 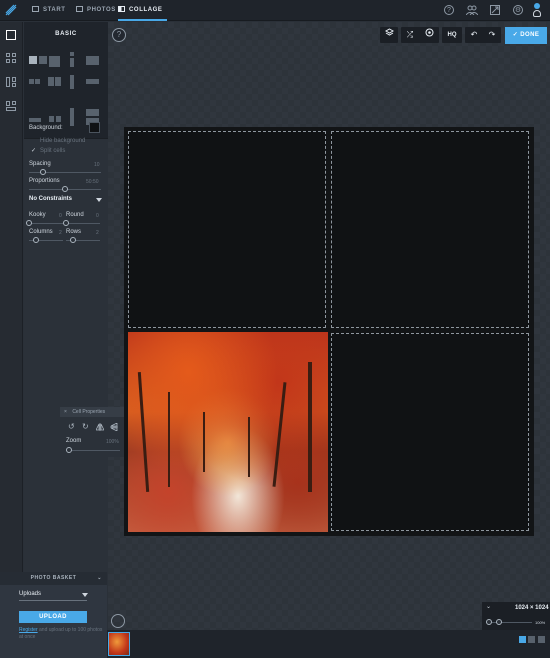 I want to click on add-circle-icon, so click(x=429, y=35).